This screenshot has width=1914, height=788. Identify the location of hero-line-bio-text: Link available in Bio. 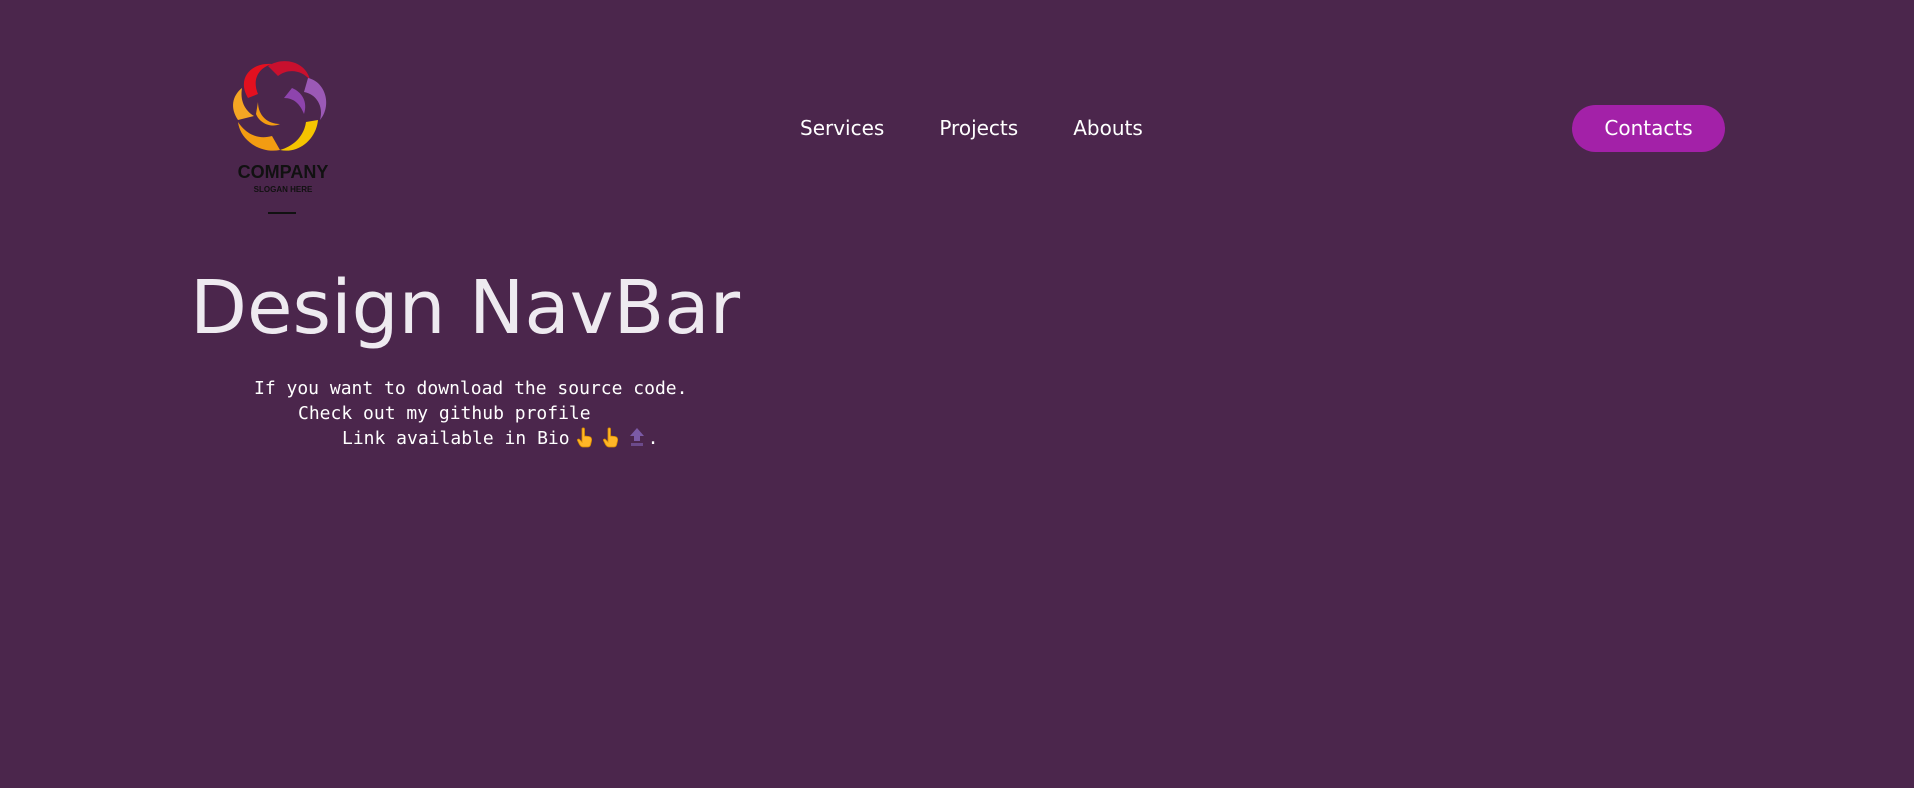
(456, 438).